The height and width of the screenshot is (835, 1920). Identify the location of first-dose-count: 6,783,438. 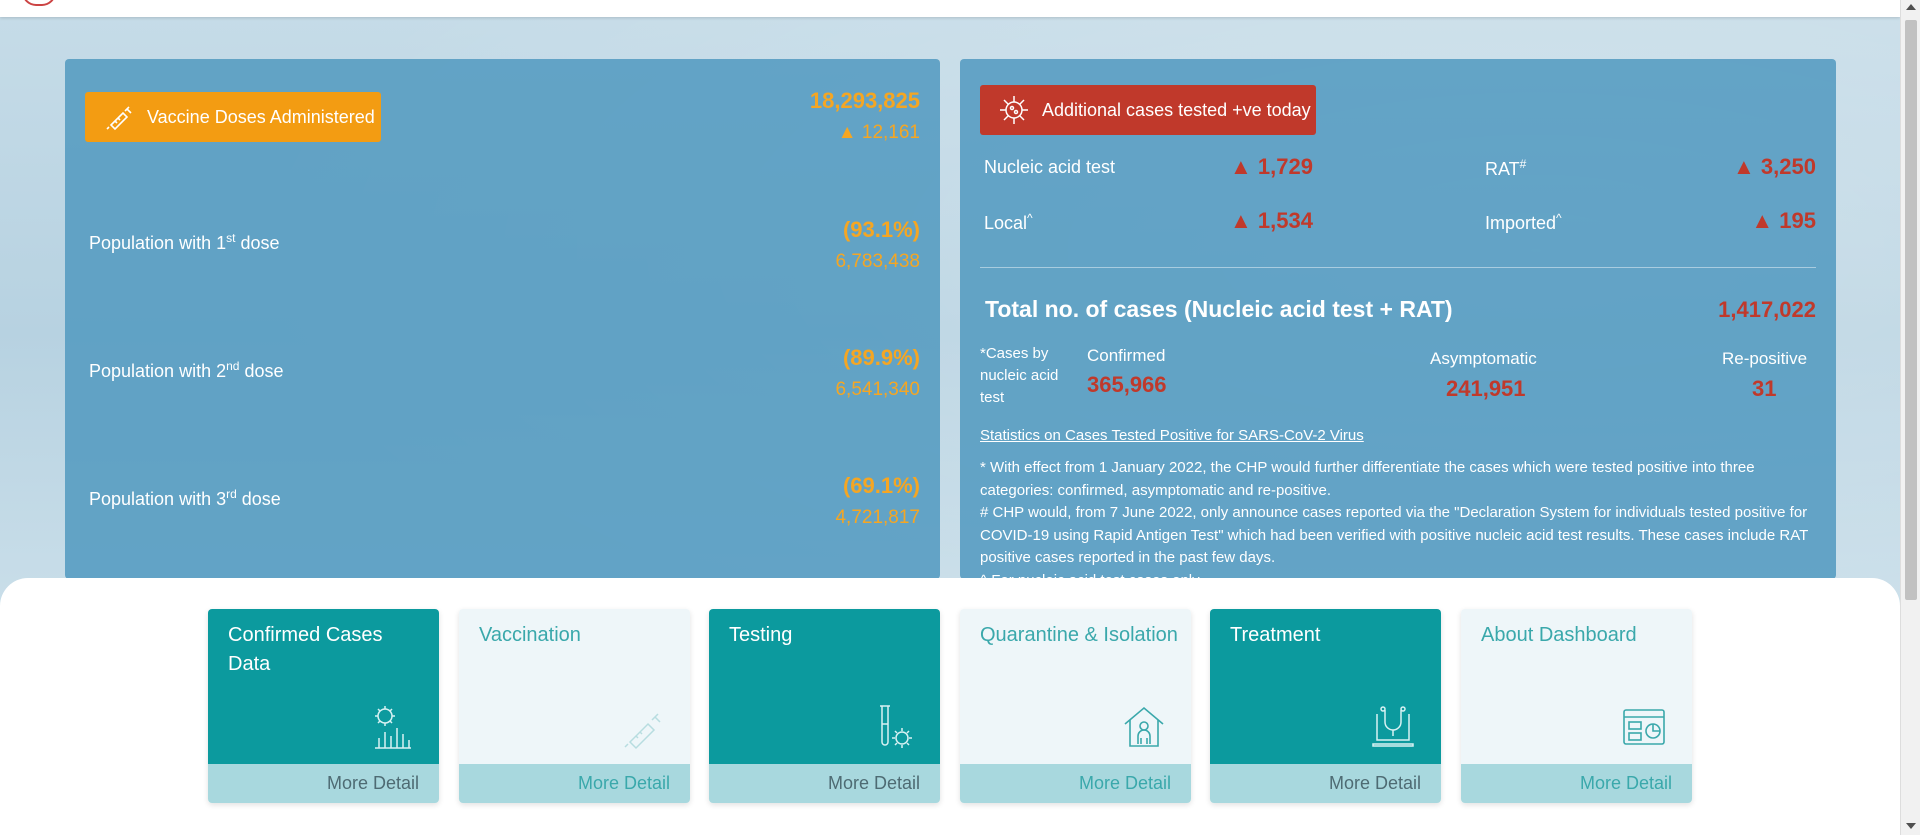
(877, 261).